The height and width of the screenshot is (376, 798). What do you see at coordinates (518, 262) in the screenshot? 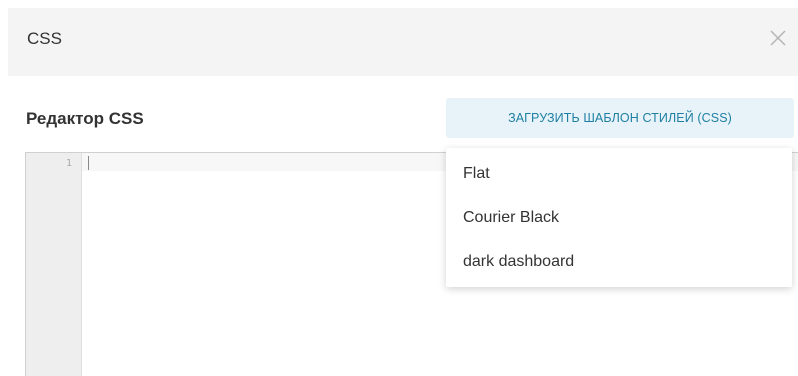
I see `dropdown-item-dark-dashboard: dark dashboard` at bounding box center [518, 262].